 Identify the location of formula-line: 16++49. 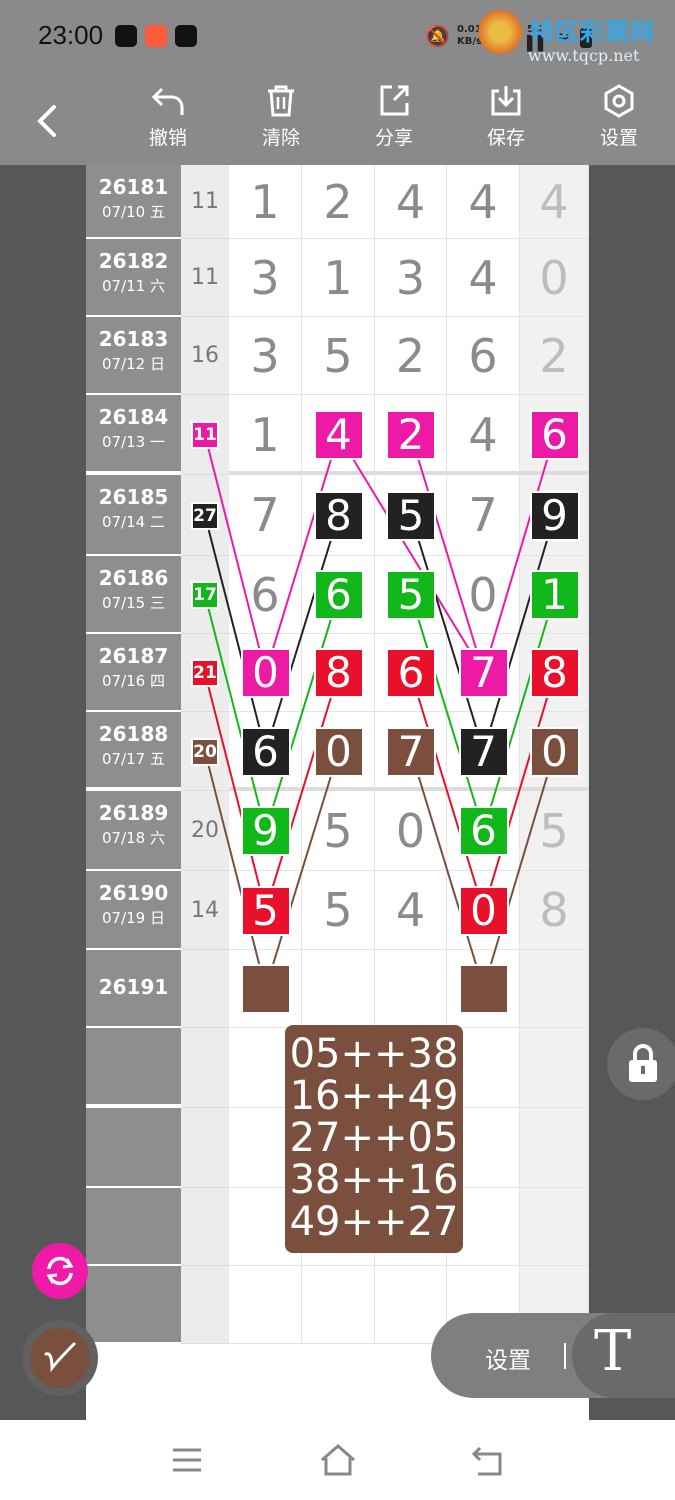
(374, 1096).